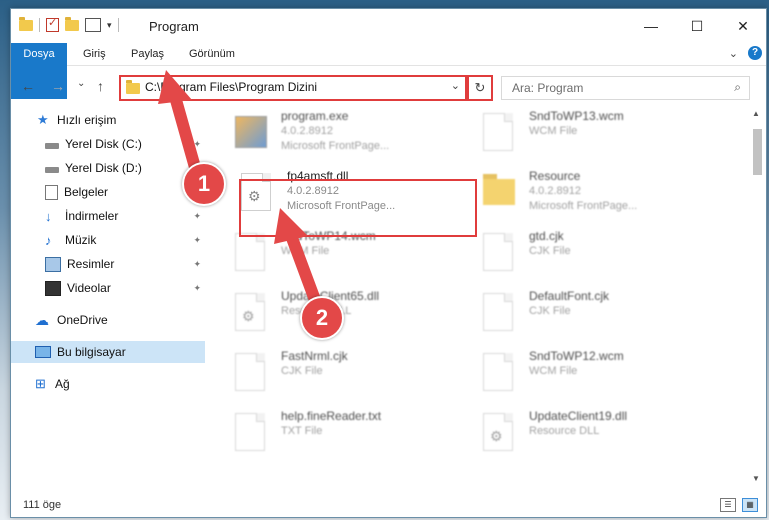 The height and width of the screenshot is (520, 769). Describe the element at coordinates (322, 318) in the screenshot. I see `step-badge-2: 2` at that location.